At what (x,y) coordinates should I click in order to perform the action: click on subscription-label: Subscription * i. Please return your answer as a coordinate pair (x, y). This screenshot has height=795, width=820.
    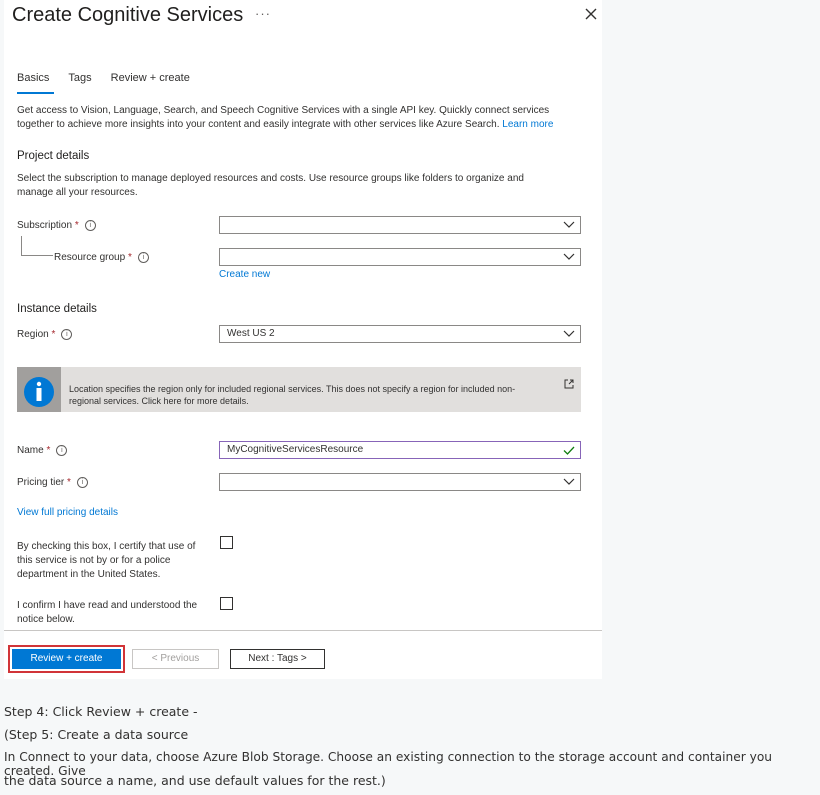
    Looking at the image, I should click on (56, 225).